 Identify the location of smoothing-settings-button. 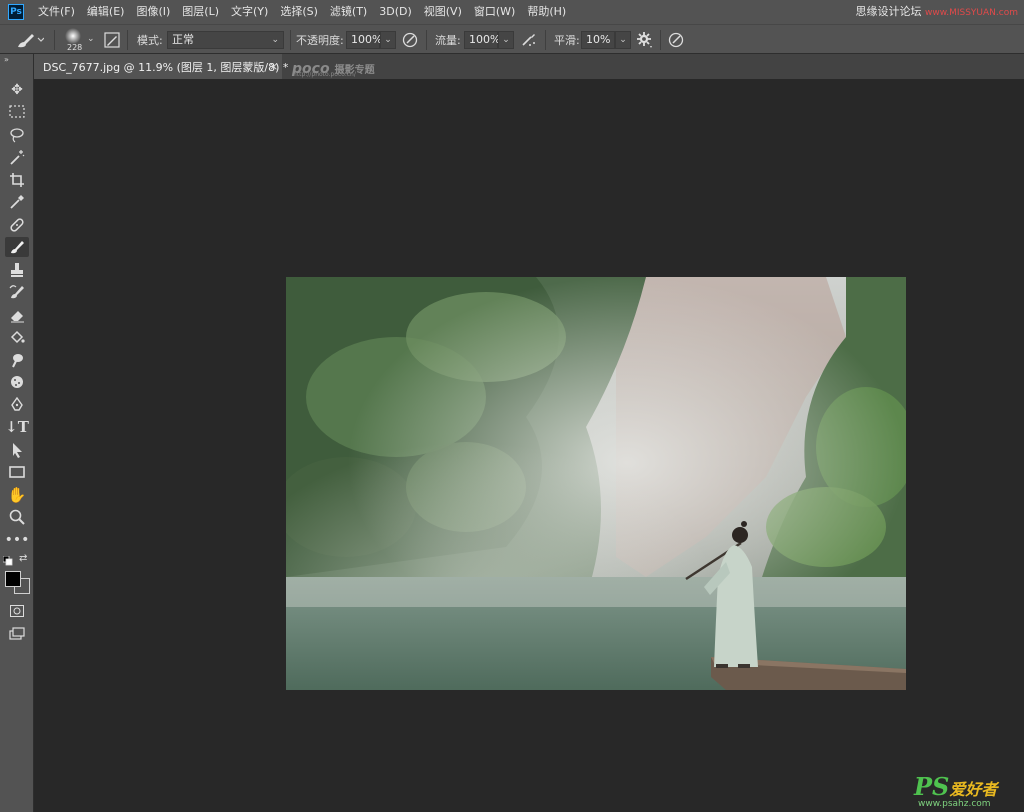
(645, 40).